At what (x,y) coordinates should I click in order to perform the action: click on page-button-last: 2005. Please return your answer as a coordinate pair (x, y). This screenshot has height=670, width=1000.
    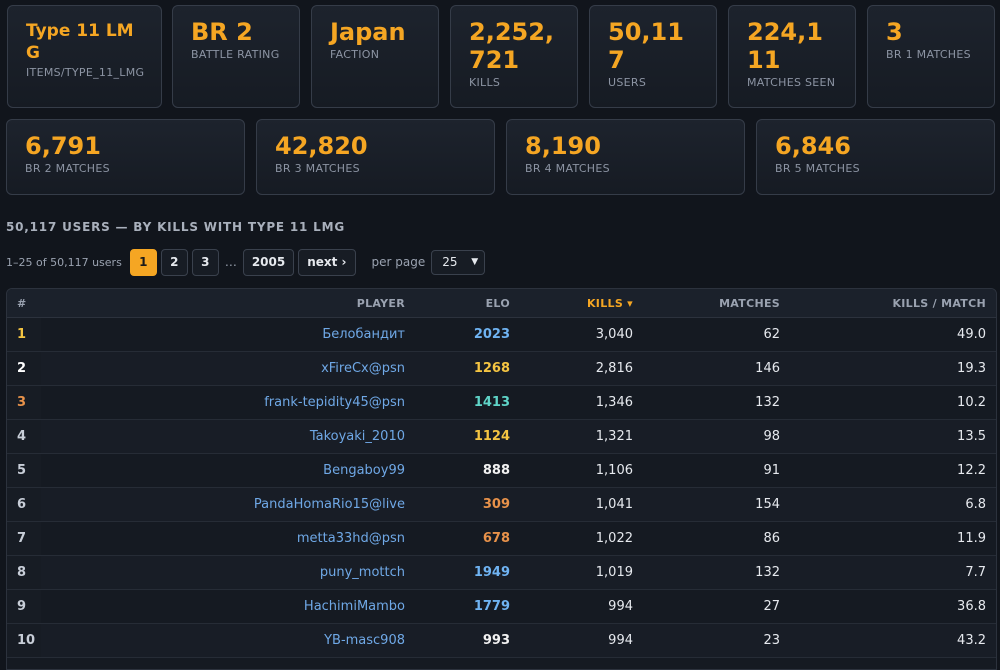
    Looking at the image, I should click on (268, 262).